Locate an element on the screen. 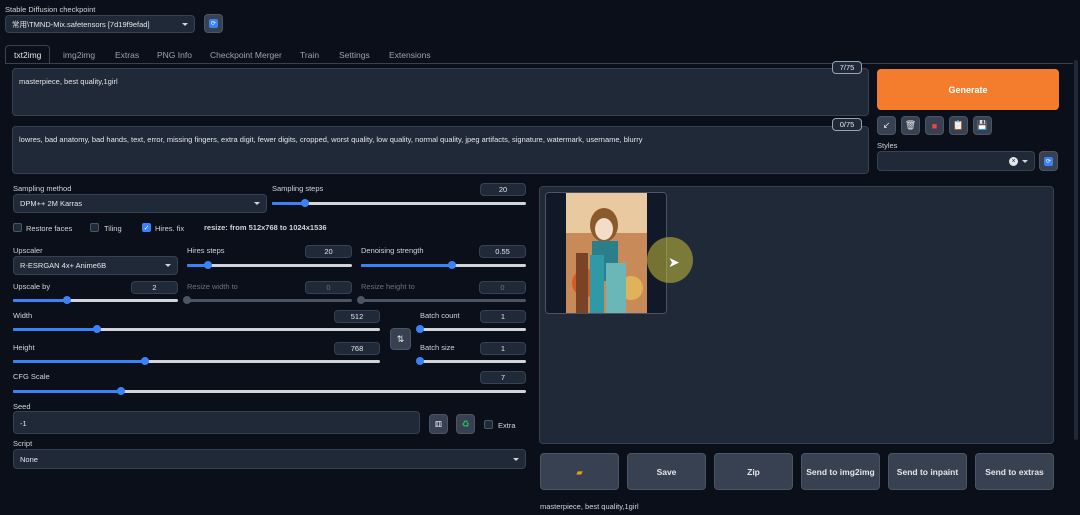 The height and width of the screenshot is (515, 1080). negative-token-counter: 0/75 is located at coordinates (847, 124).